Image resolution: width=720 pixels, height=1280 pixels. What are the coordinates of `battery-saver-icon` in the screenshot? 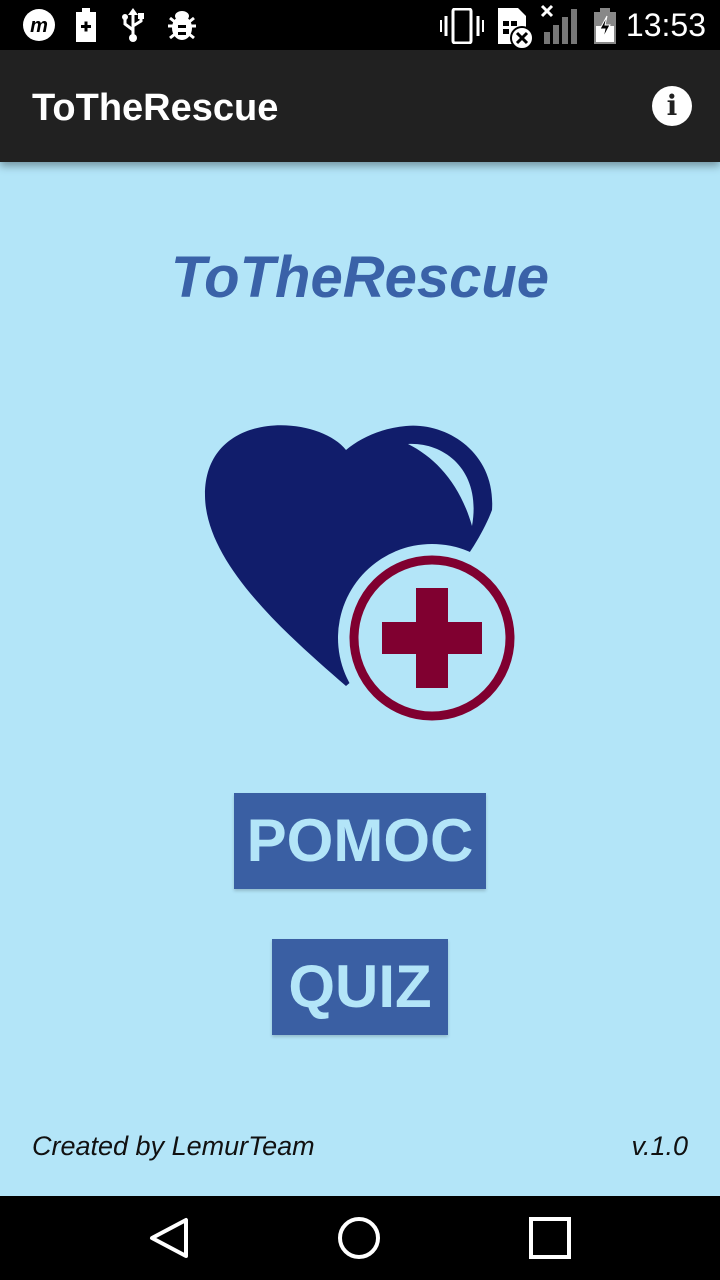 It's located at (86, 25).